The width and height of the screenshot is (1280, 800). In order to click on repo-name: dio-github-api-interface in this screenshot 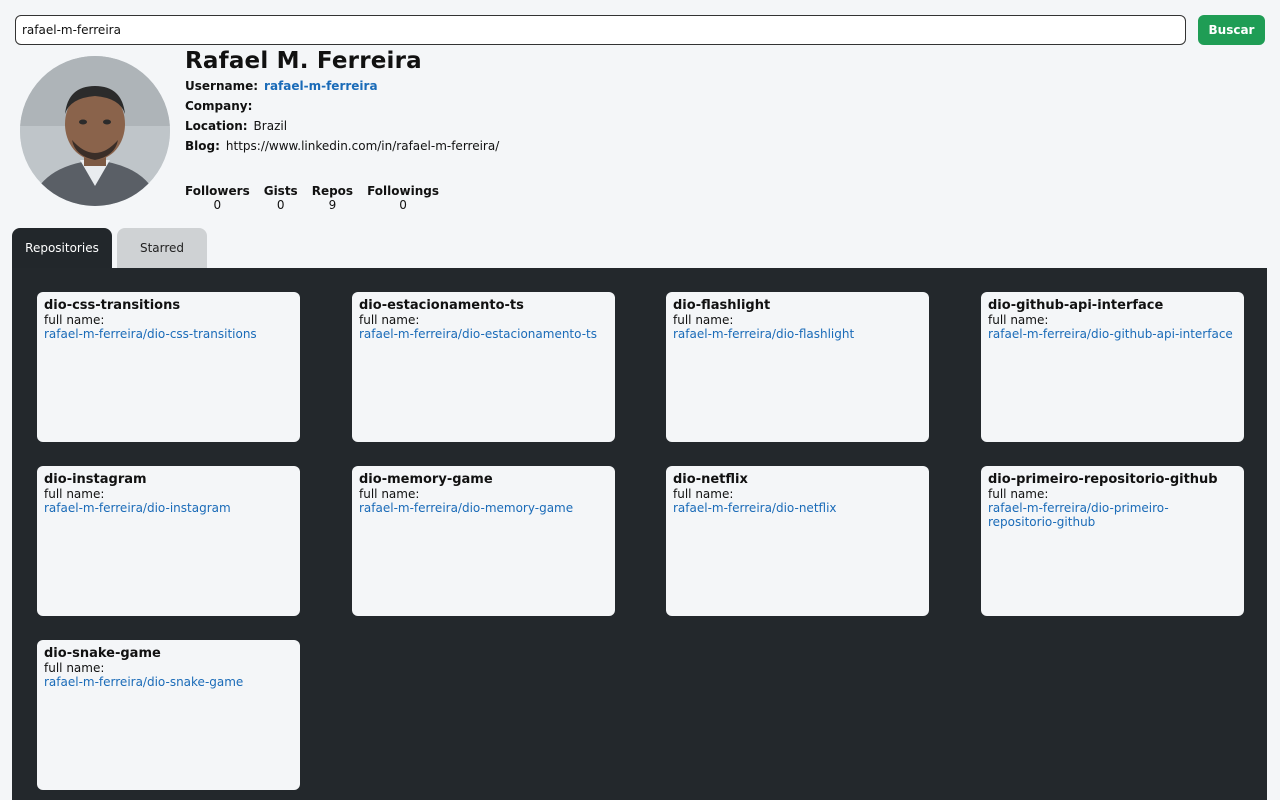, I will do `click(1076, 305)`.